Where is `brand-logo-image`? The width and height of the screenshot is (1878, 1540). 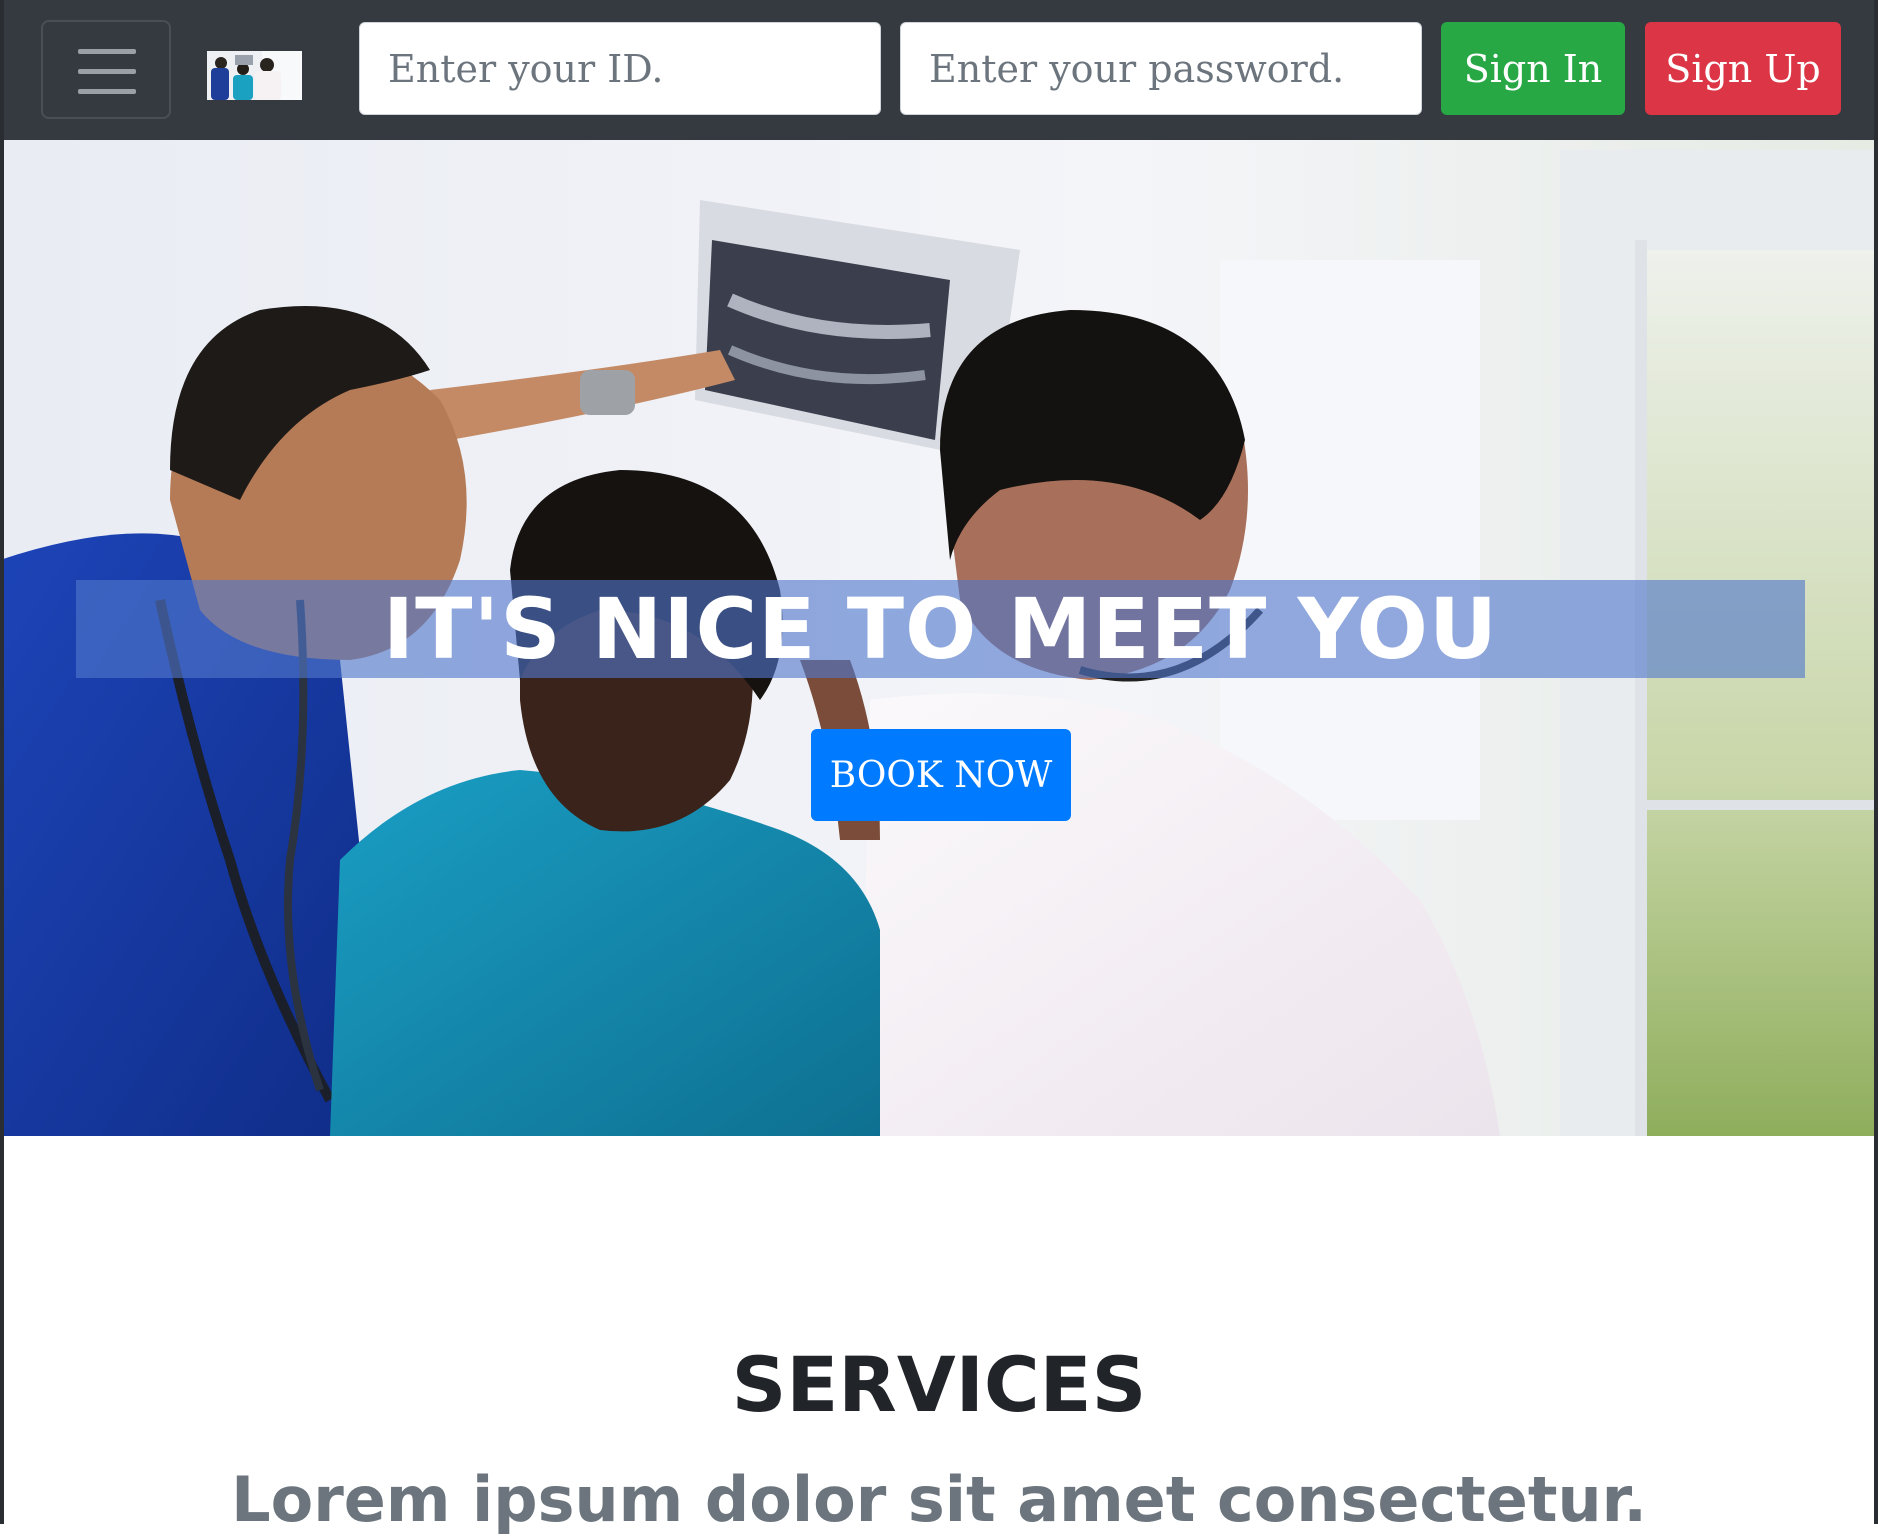 brand-logo-image is located at coordinates (254, 75).